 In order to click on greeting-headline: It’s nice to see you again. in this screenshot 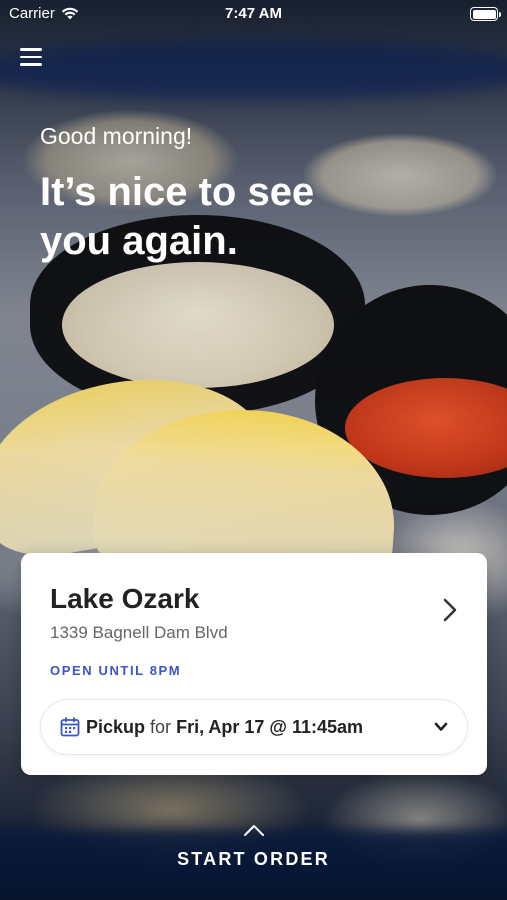, I will do `click(177, 216)`.